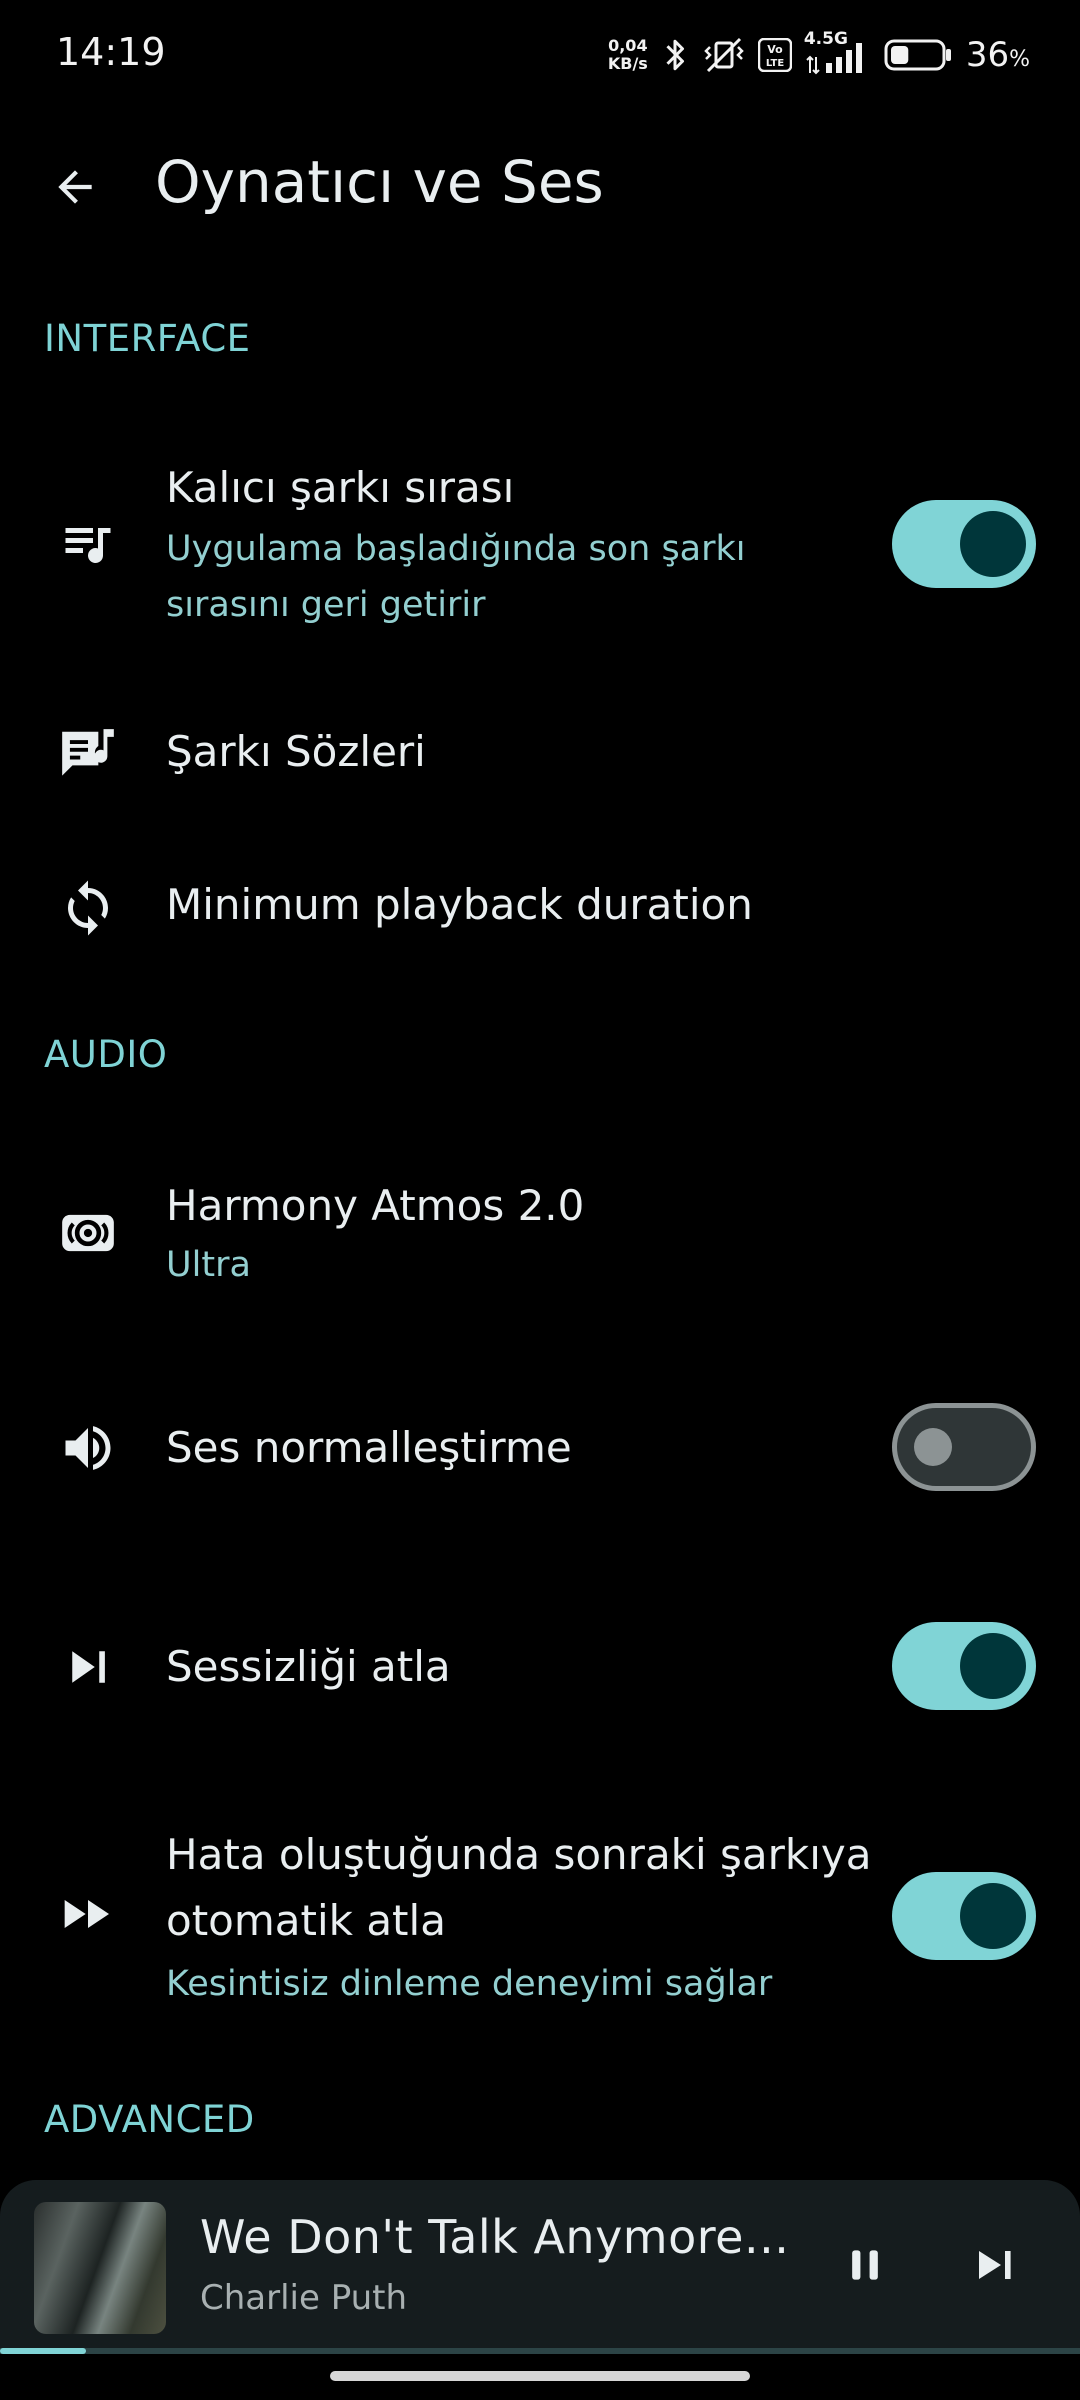  Describe the element at coordinates (540, 2351) in the screenshot. I see `playback-progress` at that location.